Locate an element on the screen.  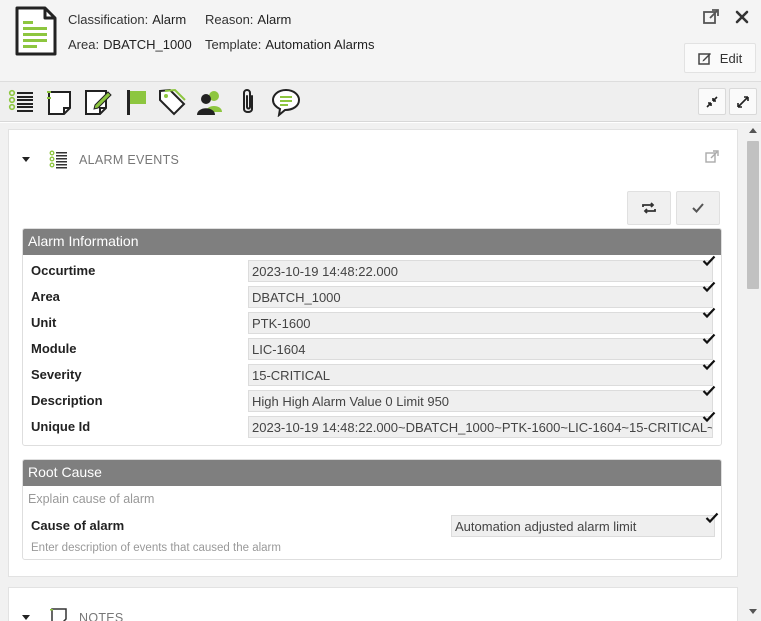
notes-title: NOTES is located at coordinates (101, 616).